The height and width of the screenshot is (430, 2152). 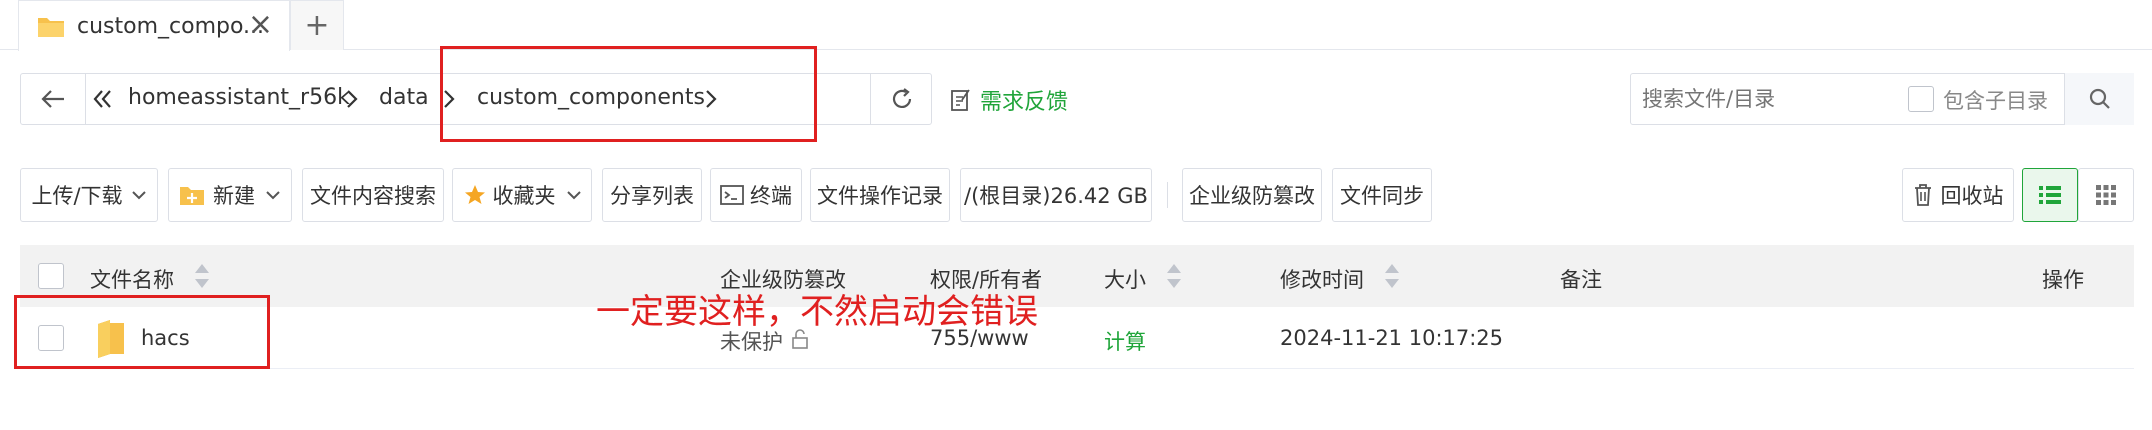 I want to click on refresh-button, so click(x=901, y=99).